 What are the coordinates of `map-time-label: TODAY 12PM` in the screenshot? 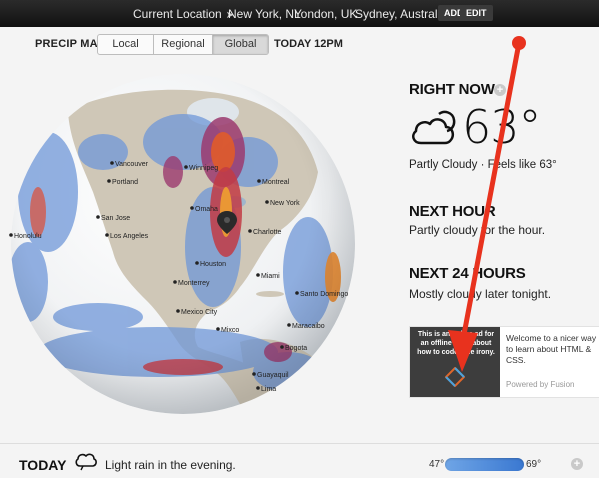 It's located at (308, 44).